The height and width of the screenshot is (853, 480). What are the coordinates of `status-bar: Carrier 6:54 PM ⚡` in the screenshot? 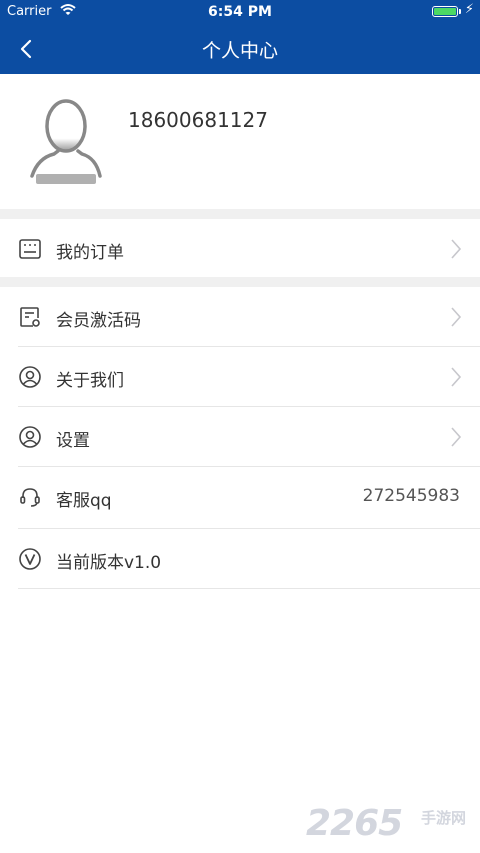 It's located at (240, 12).